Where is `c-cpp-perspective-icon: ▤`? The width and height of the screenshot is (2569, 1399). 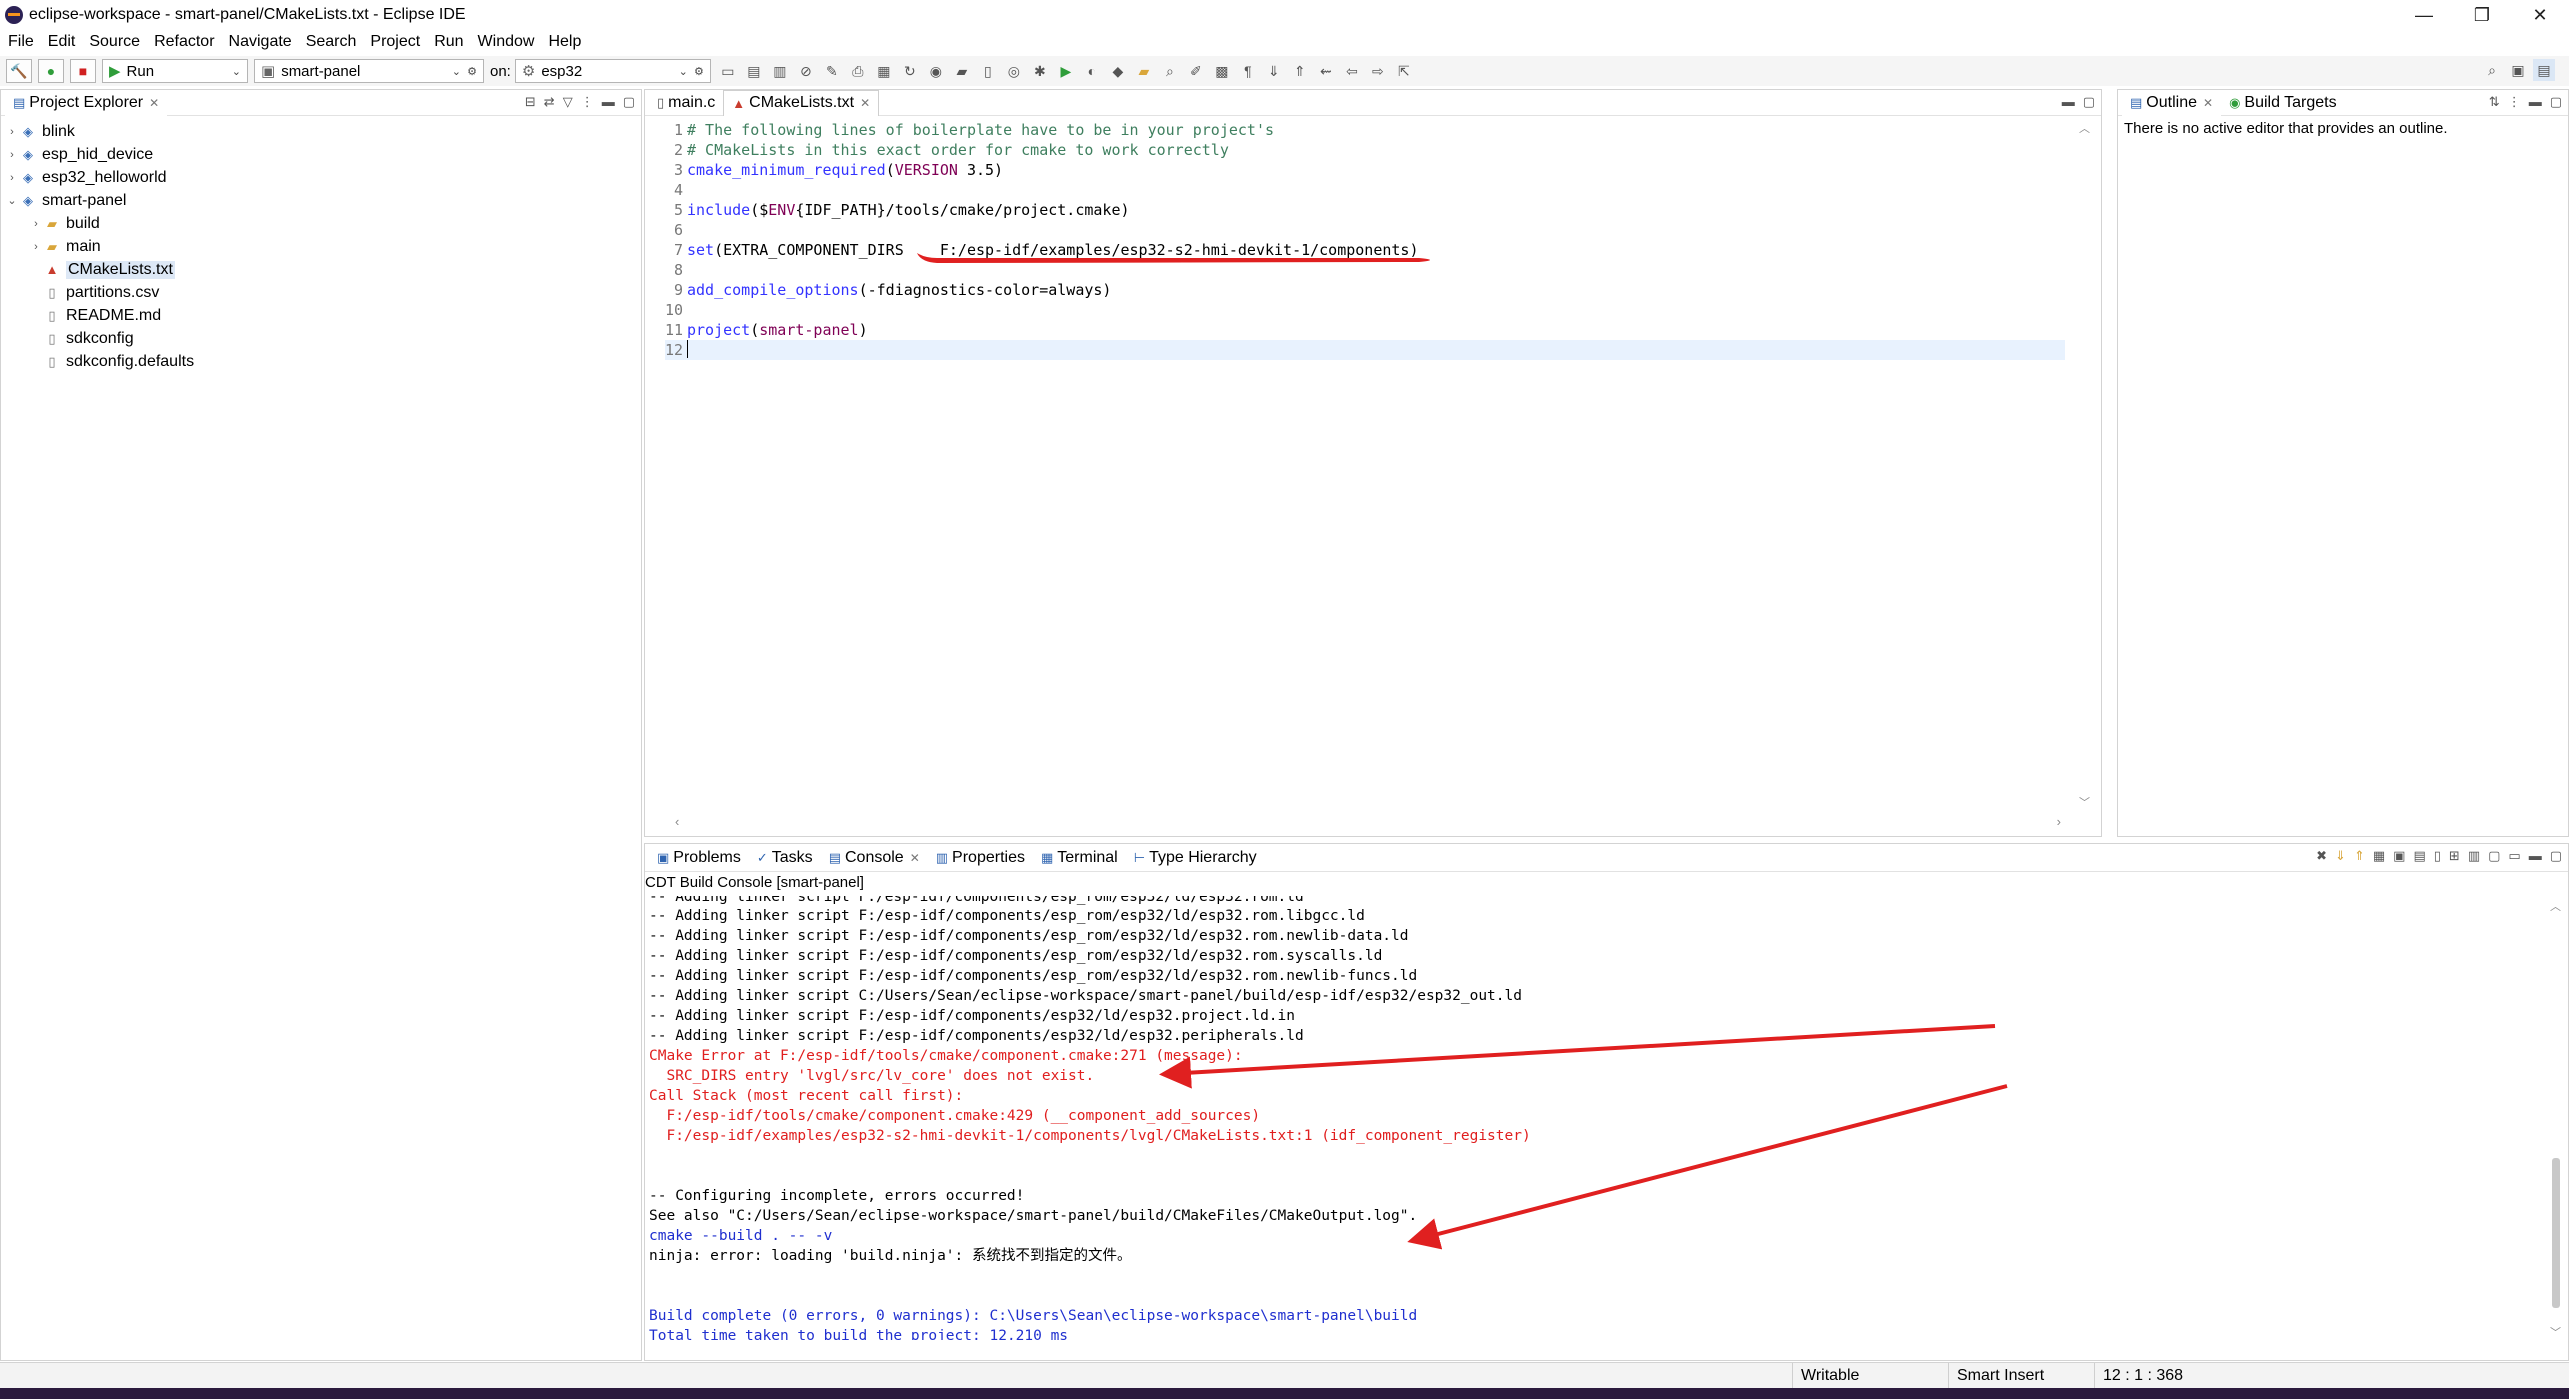
c-cpp-perspective-icon: ▤ is located at coordinates (2544, 70).